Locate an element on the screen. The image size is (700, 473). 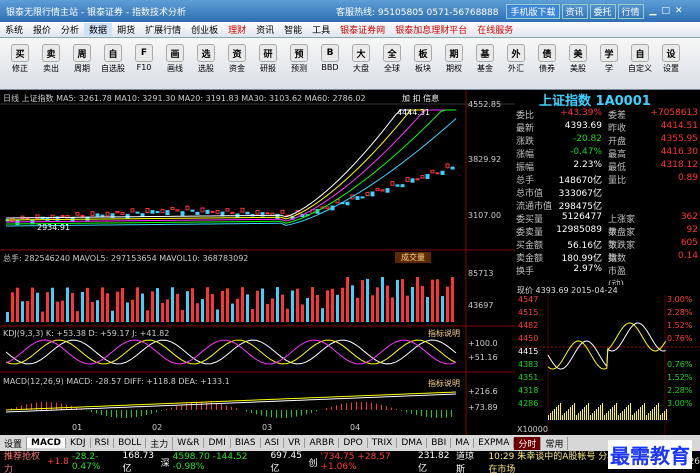
indicator-tab-6: W&R is located at coordinates (189, 443).